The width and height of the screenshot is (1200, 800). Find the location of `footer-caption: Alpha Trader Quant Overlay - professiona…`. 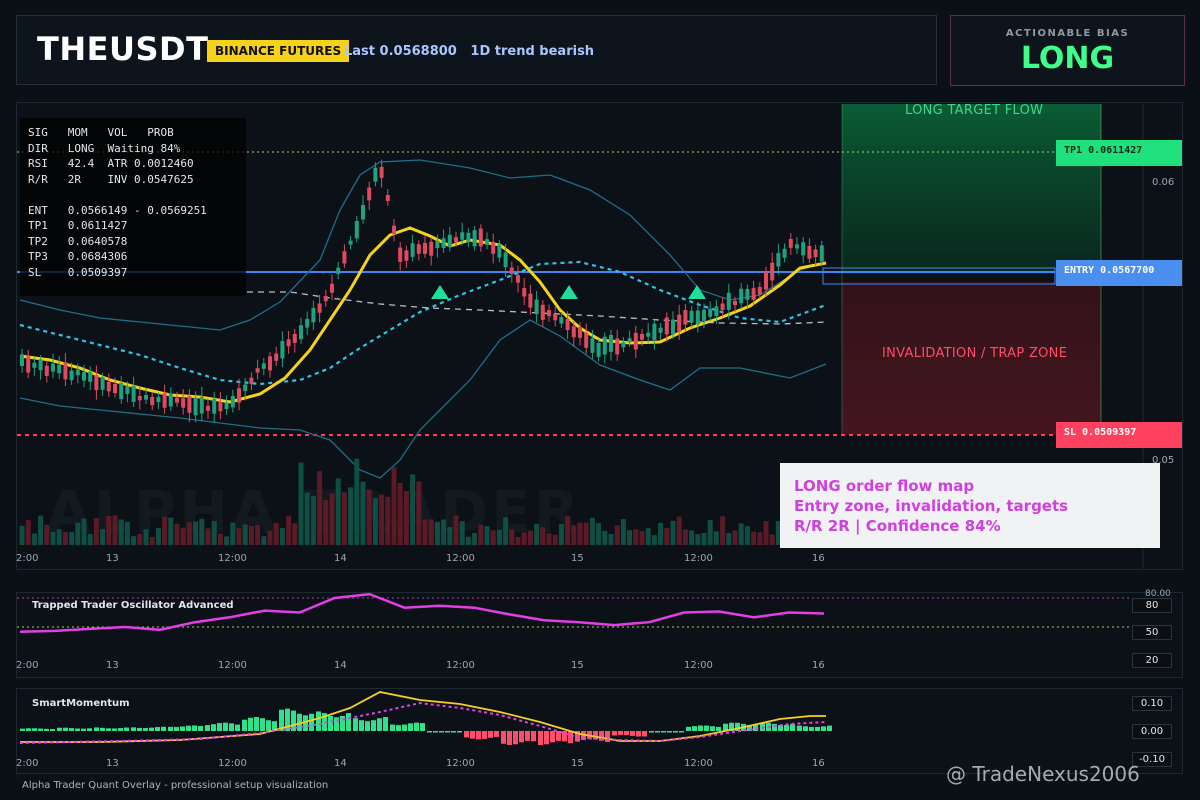

footer-caption: Alpha Trader Quant Overlay - professiona… is located at coordinates (175, 785).